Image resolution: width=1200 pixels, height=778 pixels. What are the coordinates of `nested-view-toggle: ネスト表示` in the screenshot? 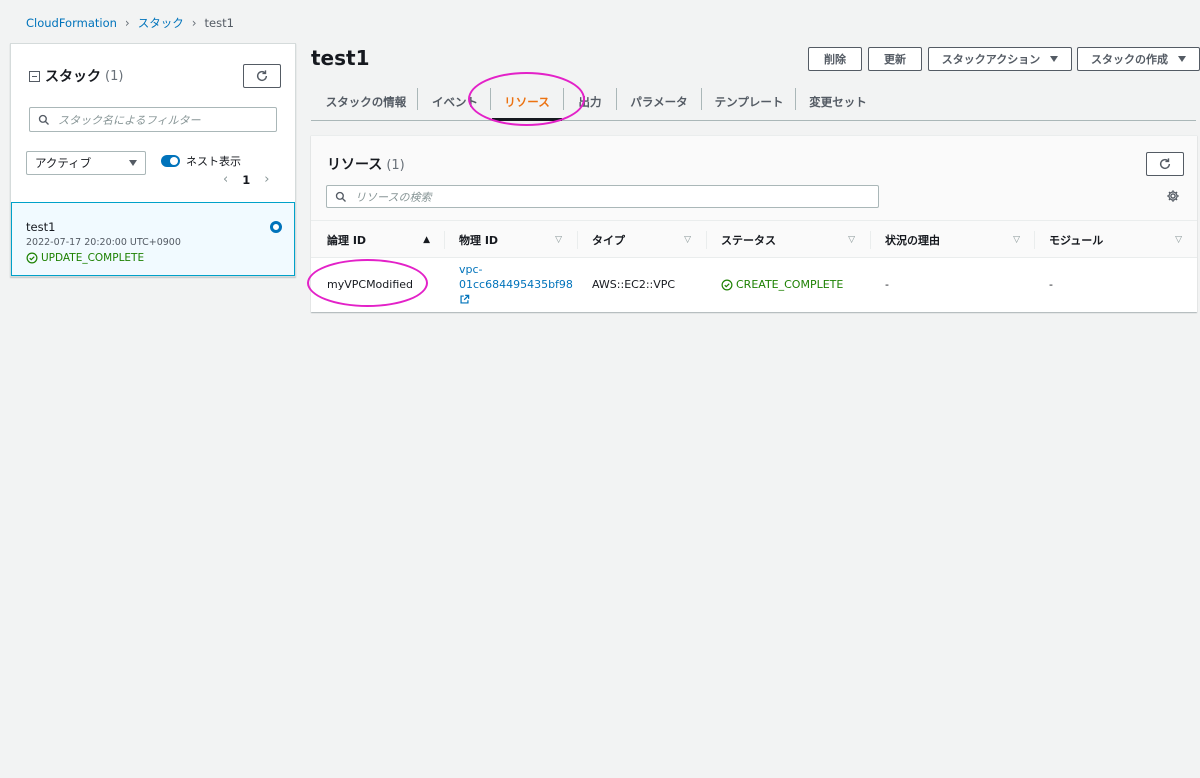 It's located at (201, 161).